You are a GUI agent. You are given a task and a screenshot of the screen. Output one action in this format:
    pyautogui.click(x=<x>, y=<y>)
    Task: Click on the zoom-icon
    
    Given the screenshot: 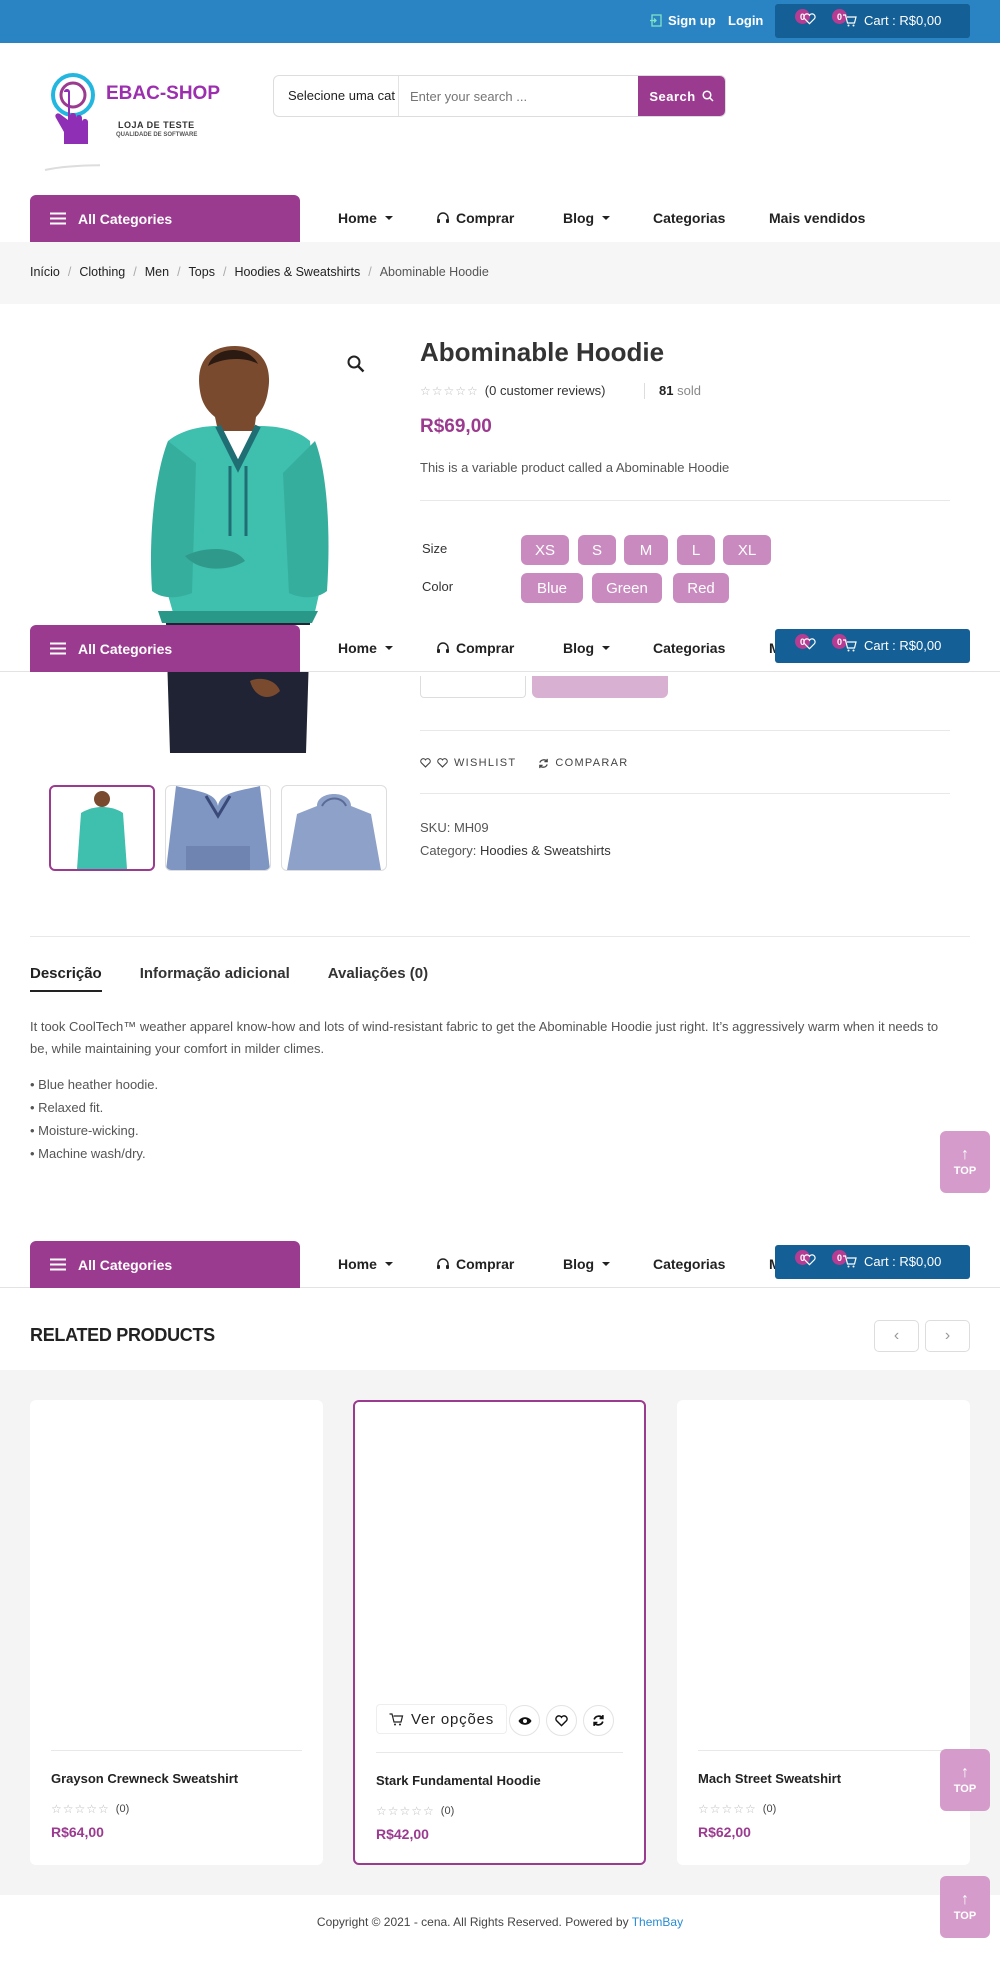 What is the action you would take?
    pyautogui.click(x=356, y=364)
    